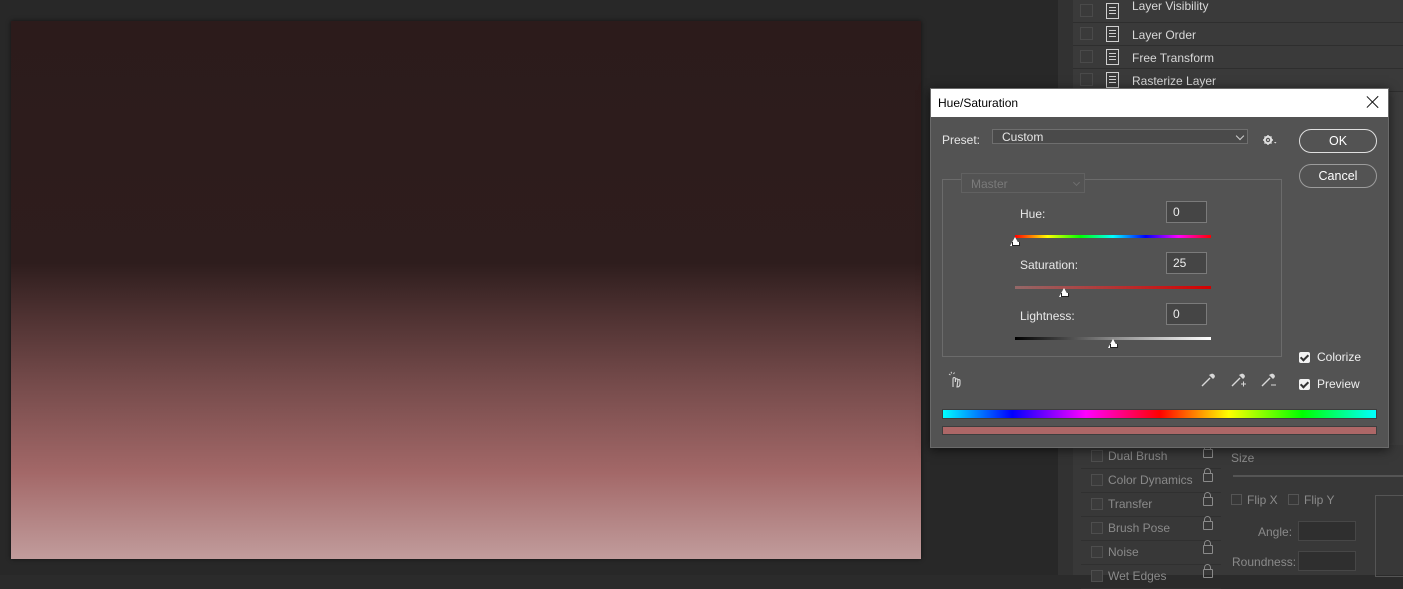  Describe the element at coordinates (1015, 241) in the screenshot. I see `hue-slider-thumb` at that location.